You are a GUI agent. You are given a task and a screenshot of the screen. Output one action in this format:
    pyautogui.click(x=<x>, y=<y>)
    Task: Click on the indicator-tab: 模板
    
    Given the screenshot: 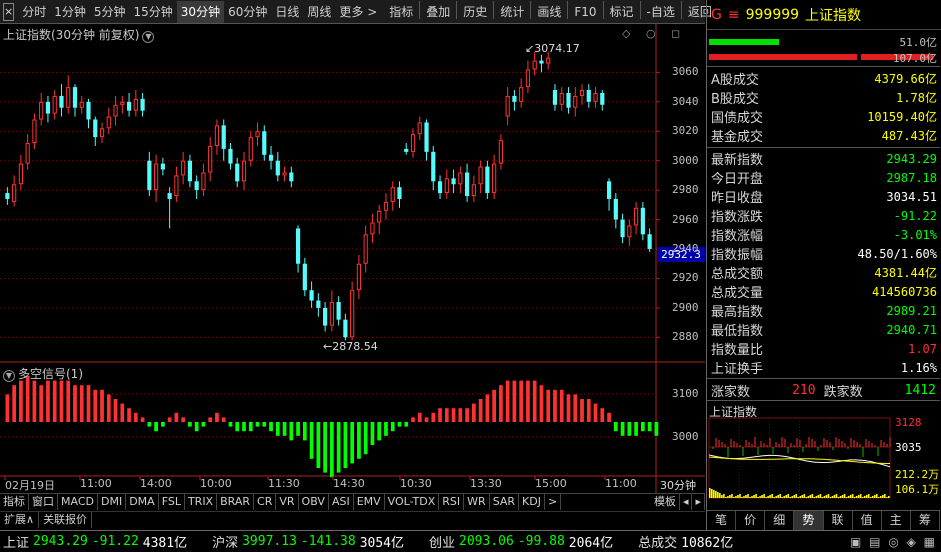 What is the action you would take?
    pyautogui.click(x=665, y=502)
    